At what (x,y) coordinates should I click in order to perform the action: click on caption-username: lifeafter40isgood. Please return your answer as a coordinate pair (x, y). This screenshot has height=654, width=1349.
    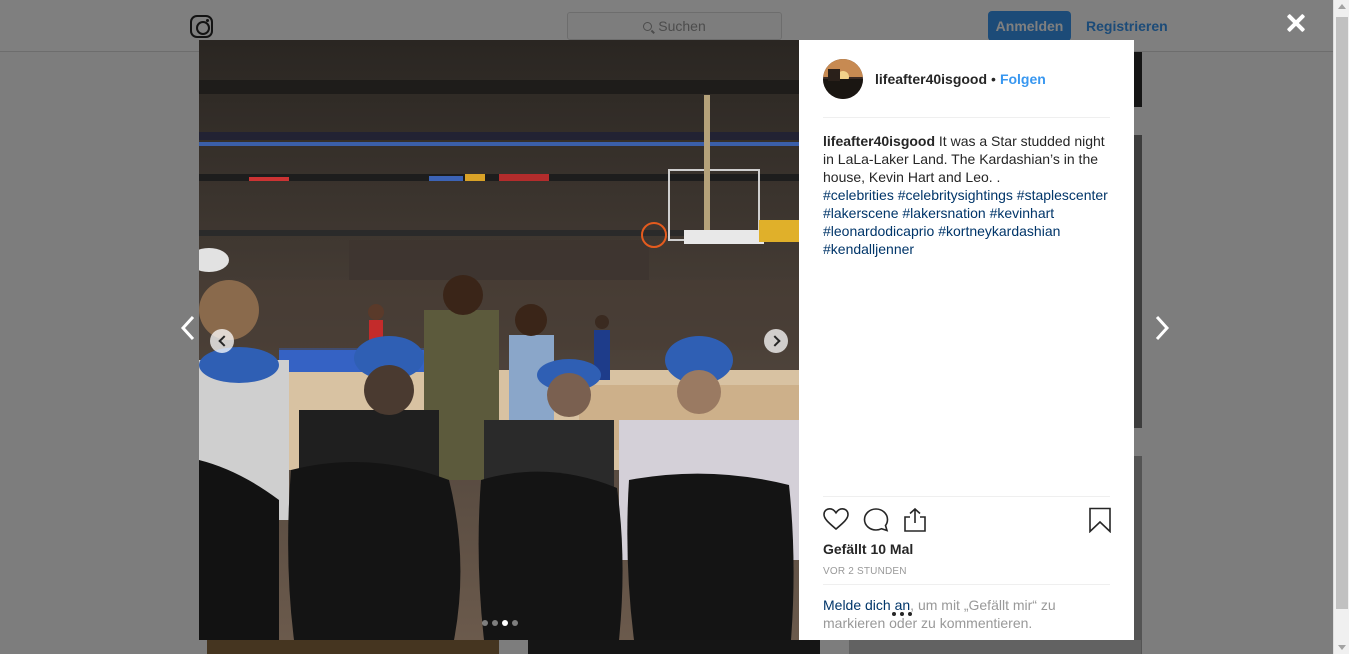
    Looking at the image, I should click on (879, 141).